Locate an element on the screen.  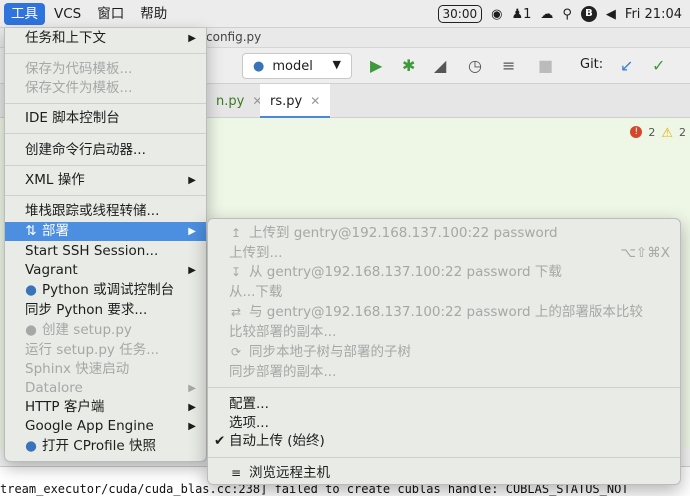
menu-item-python-console: ● Python 或调试控制台 is located at coordinates (105, 290).